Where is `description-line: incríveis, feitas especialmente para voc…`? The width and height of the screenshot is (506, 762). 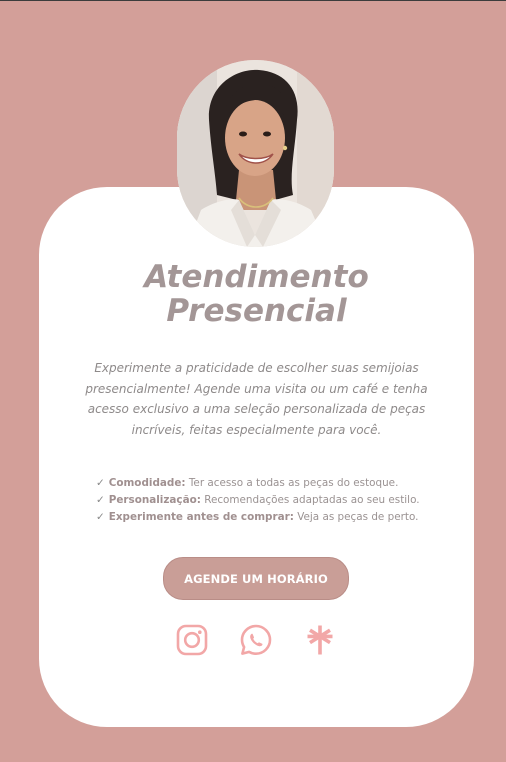 description-line: incríveis, feitas especialmente para voc… is located at coordinates (256, 429).